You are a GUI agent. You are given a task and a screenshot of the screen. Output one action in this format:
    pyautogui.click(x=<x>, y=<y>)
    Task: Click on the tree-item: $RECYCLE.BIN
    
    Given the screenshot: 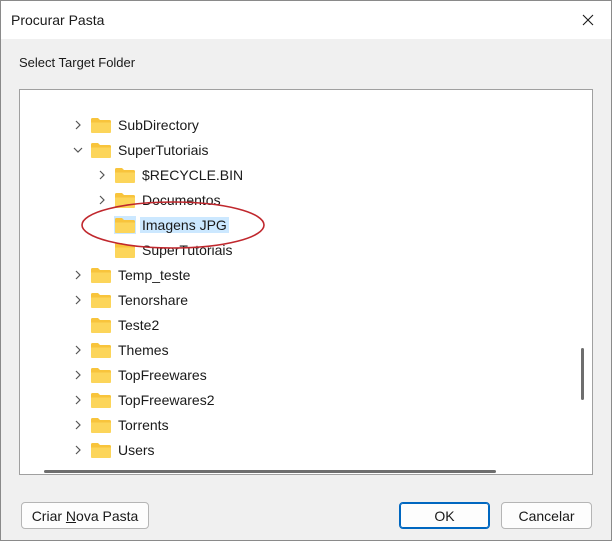 What is the action you would take?
    pyautogui.click(x=296, y=175)
    